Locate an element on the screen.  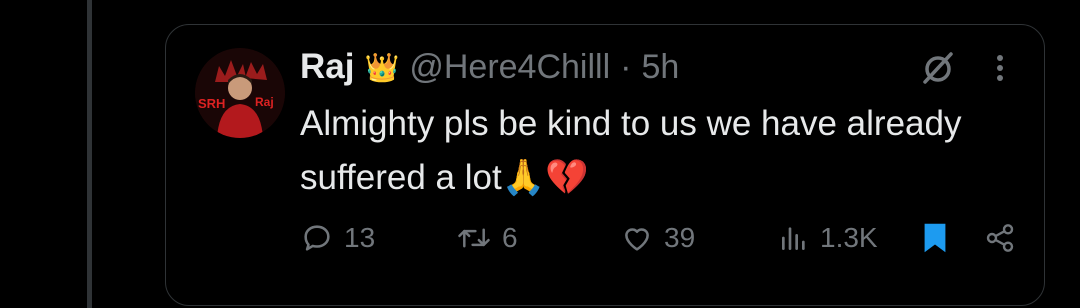
tweet-time: 5h is located at coordinates (660, 67).